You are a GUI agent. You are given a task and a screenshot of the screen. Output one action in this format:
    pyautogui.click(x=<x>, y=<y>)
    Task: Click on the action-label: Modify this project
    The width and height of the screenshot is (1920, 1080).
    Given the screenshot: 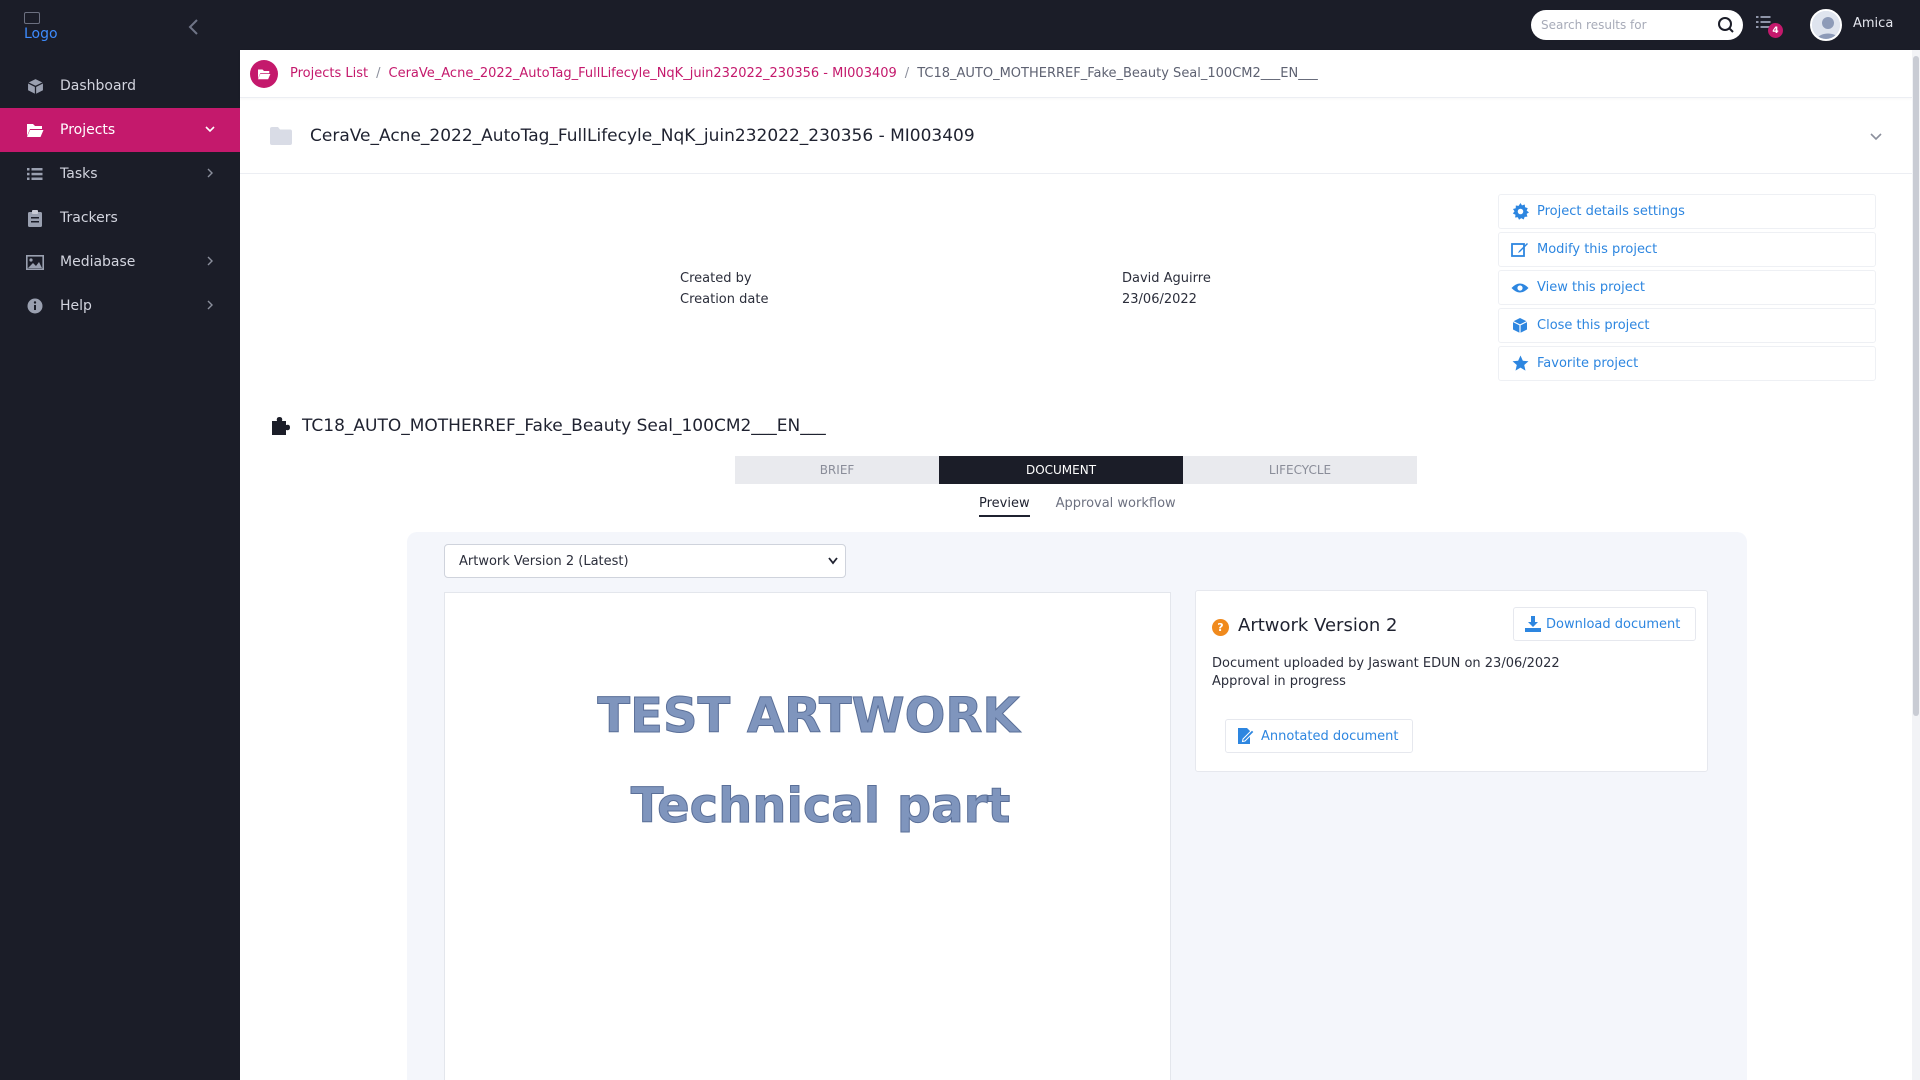 What is the action you would take?
    pyautogui.click(x=1597, y=249)
    